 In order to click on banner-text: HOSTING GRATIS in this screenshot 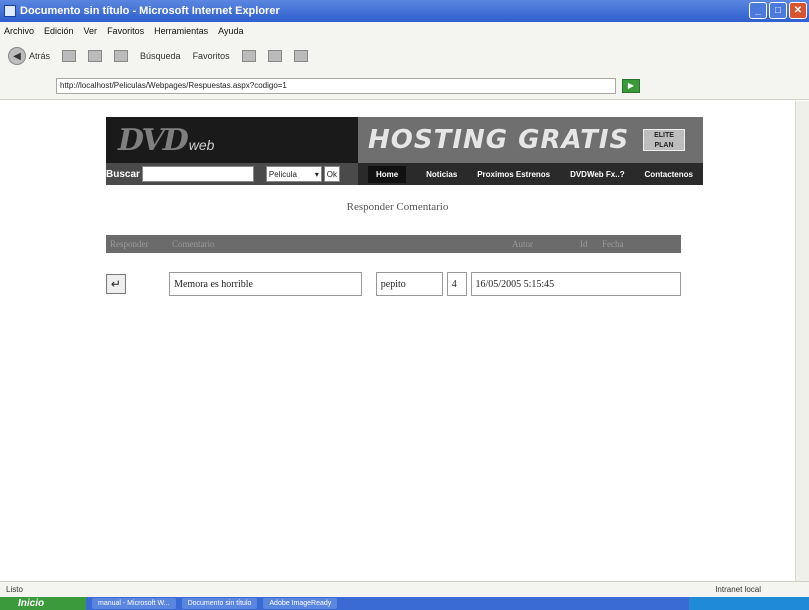, I will do `click(499, 140)`.